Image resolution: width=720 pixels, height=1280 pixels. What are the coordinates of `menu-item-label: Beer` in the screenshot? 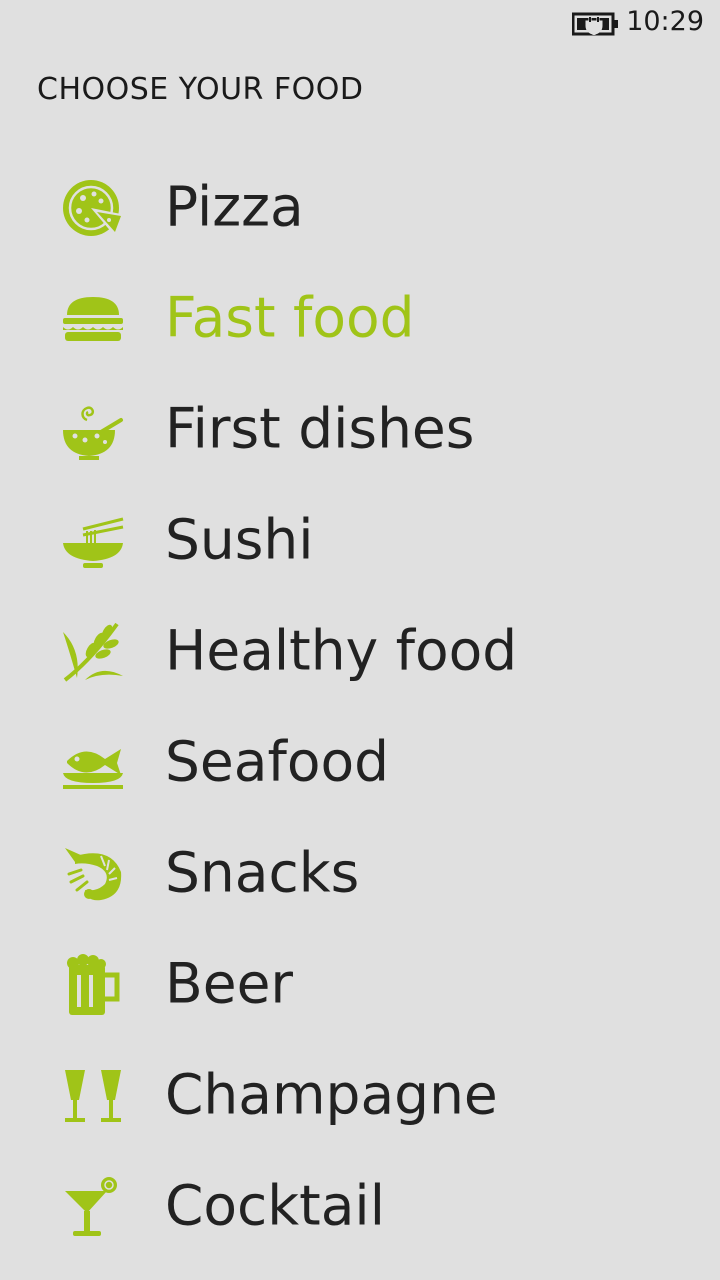 It's located at (229, 983).